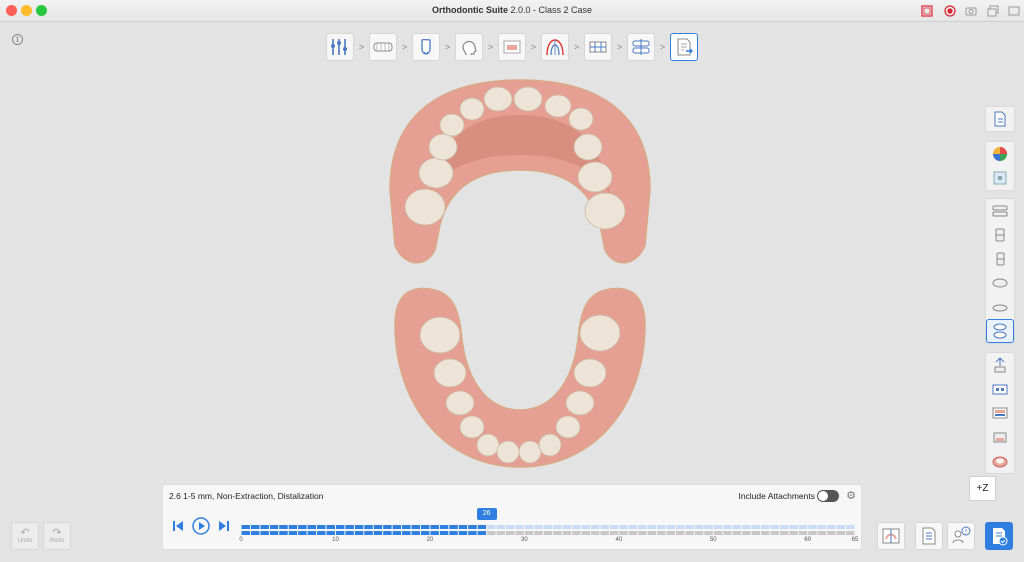 The image size is (1024, 562). I want to click on camera-icon, so click(971, 11).